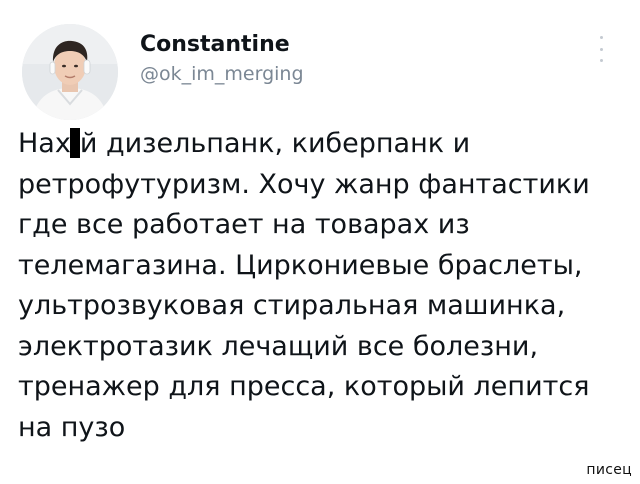  I want to click on tweet-line-1-start: Нах, so click(44, 143).